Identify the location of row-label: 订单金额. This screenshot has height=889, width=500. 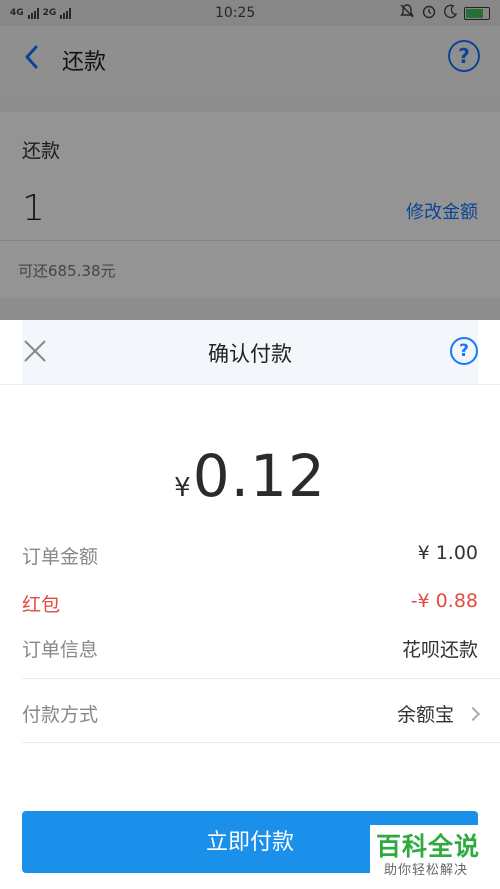
(60, 557).